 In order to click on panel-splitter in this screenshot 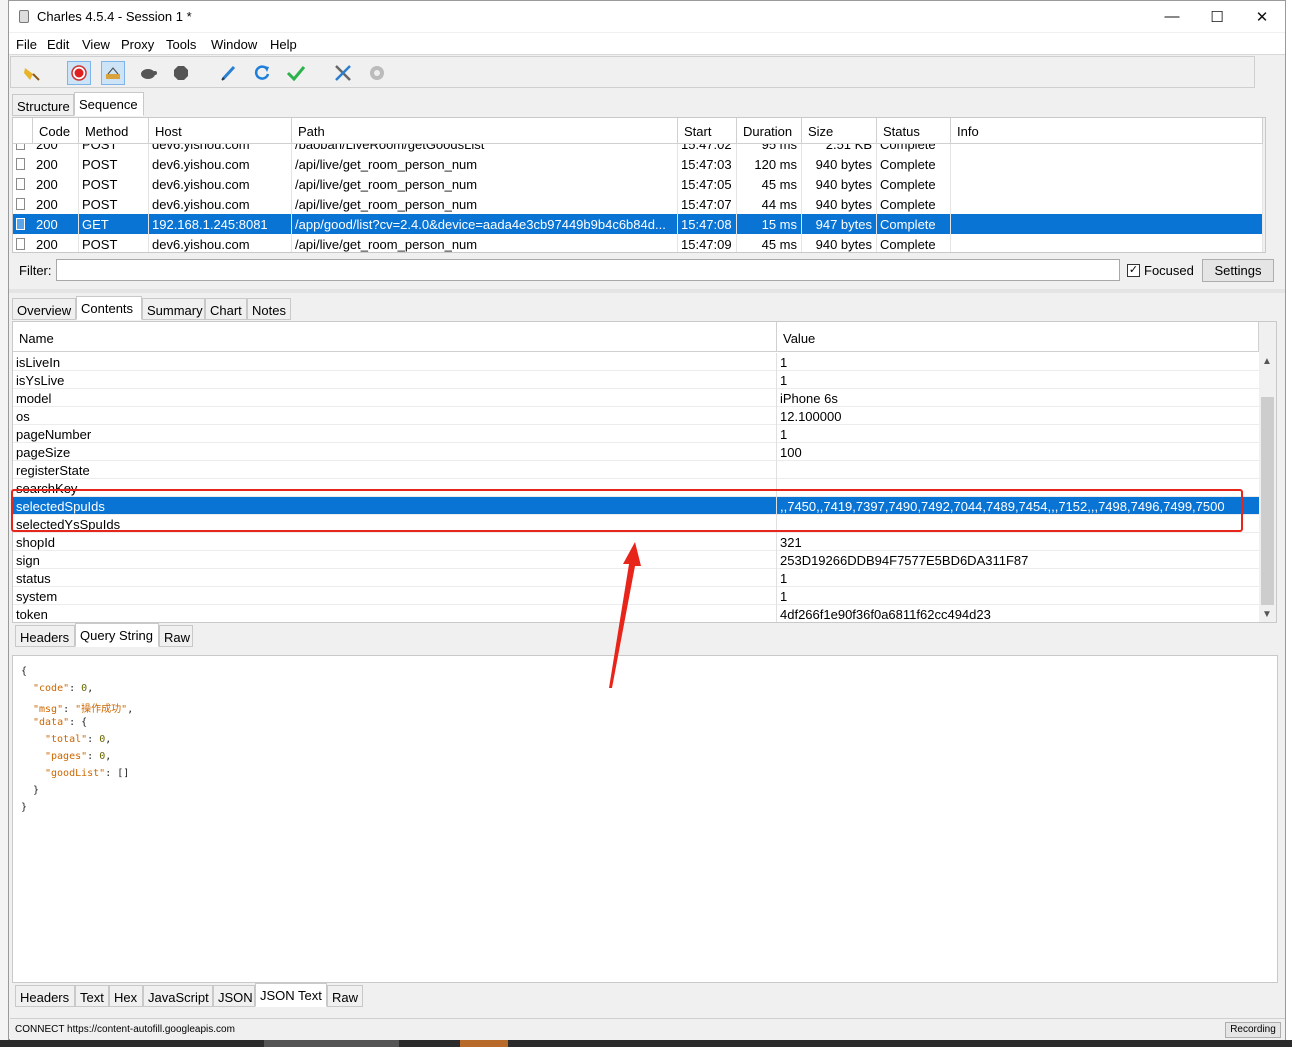, I will do `click(647, 291)`.